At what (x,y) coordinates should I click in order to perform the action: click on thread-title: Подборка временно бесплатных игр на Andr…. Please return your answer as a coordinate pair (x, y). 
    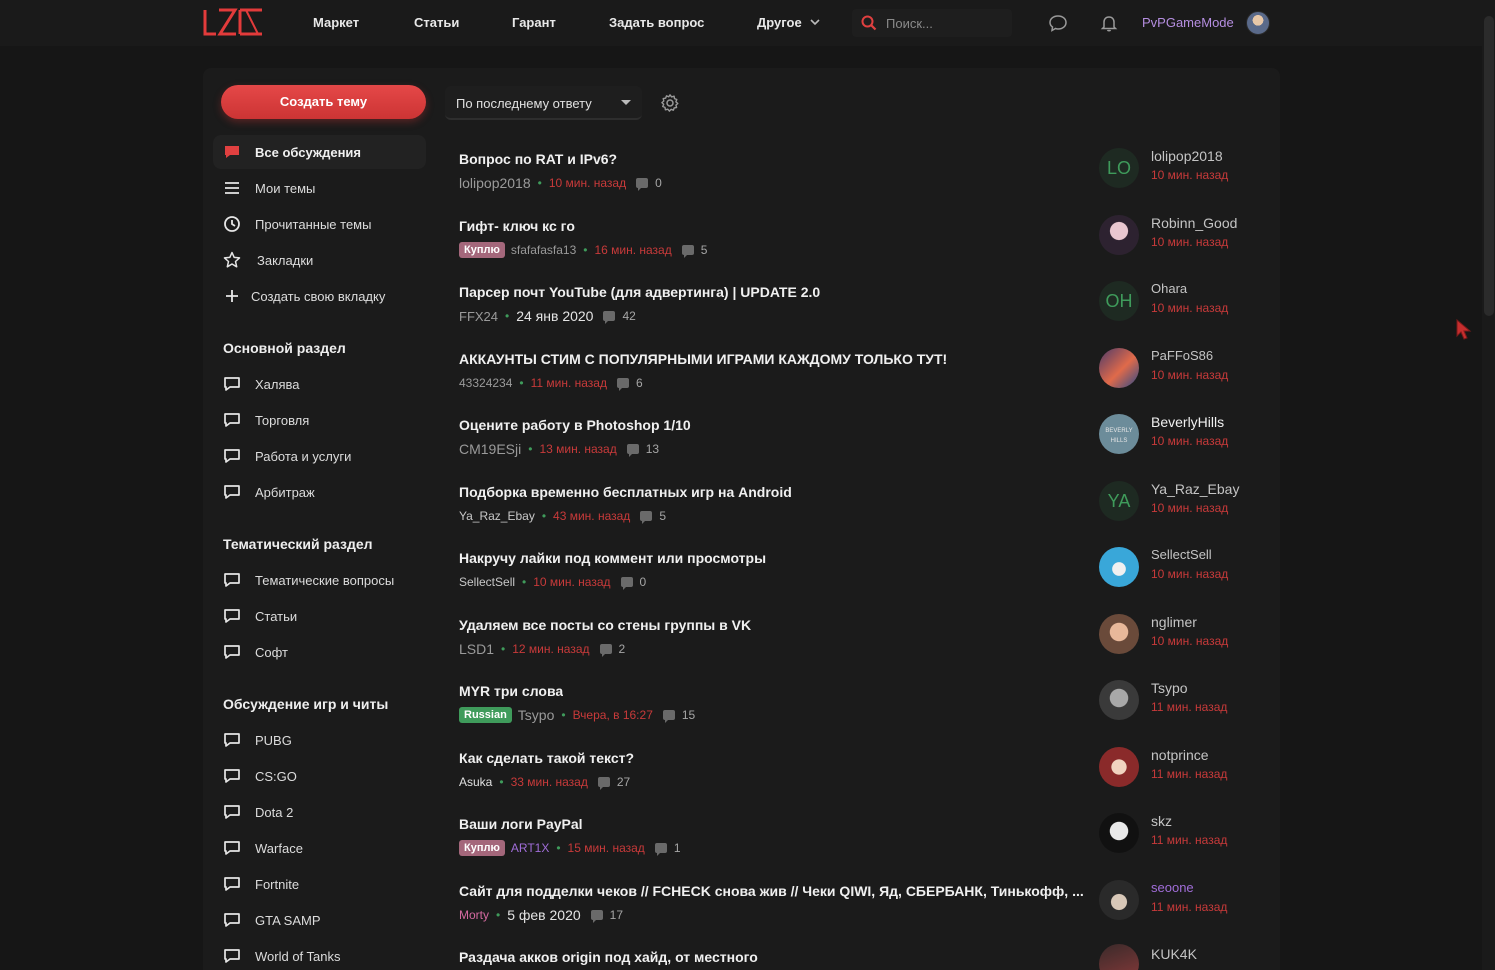
    Looking at the image, I should click on (625, 492).